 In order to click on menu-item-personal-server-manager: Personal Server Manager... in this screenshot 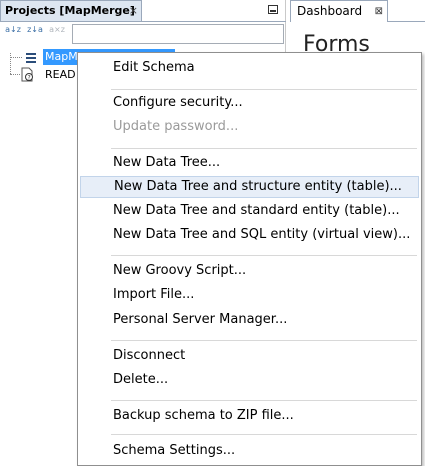, I will do `click(249, 320)`.